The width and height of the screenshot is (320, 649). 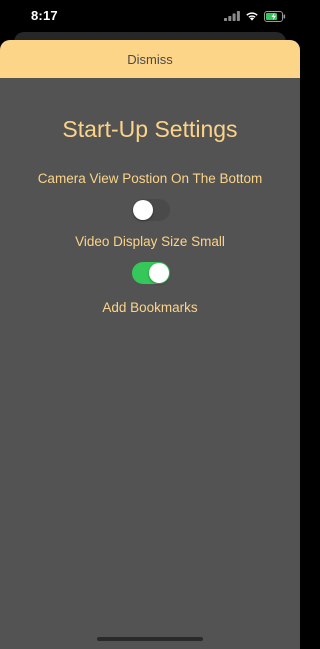 What do you see at coordinates (150, 639) in the screenshot?
I see `home-indicator` at bounding box center [150, 639].